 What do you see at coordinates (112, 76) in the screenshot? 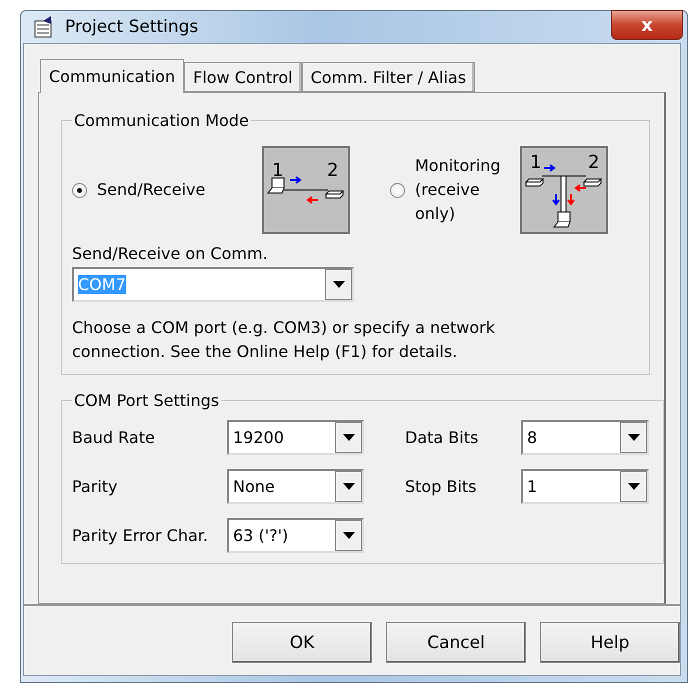
I see `tab: Communication` at bounding box center [112, 76].